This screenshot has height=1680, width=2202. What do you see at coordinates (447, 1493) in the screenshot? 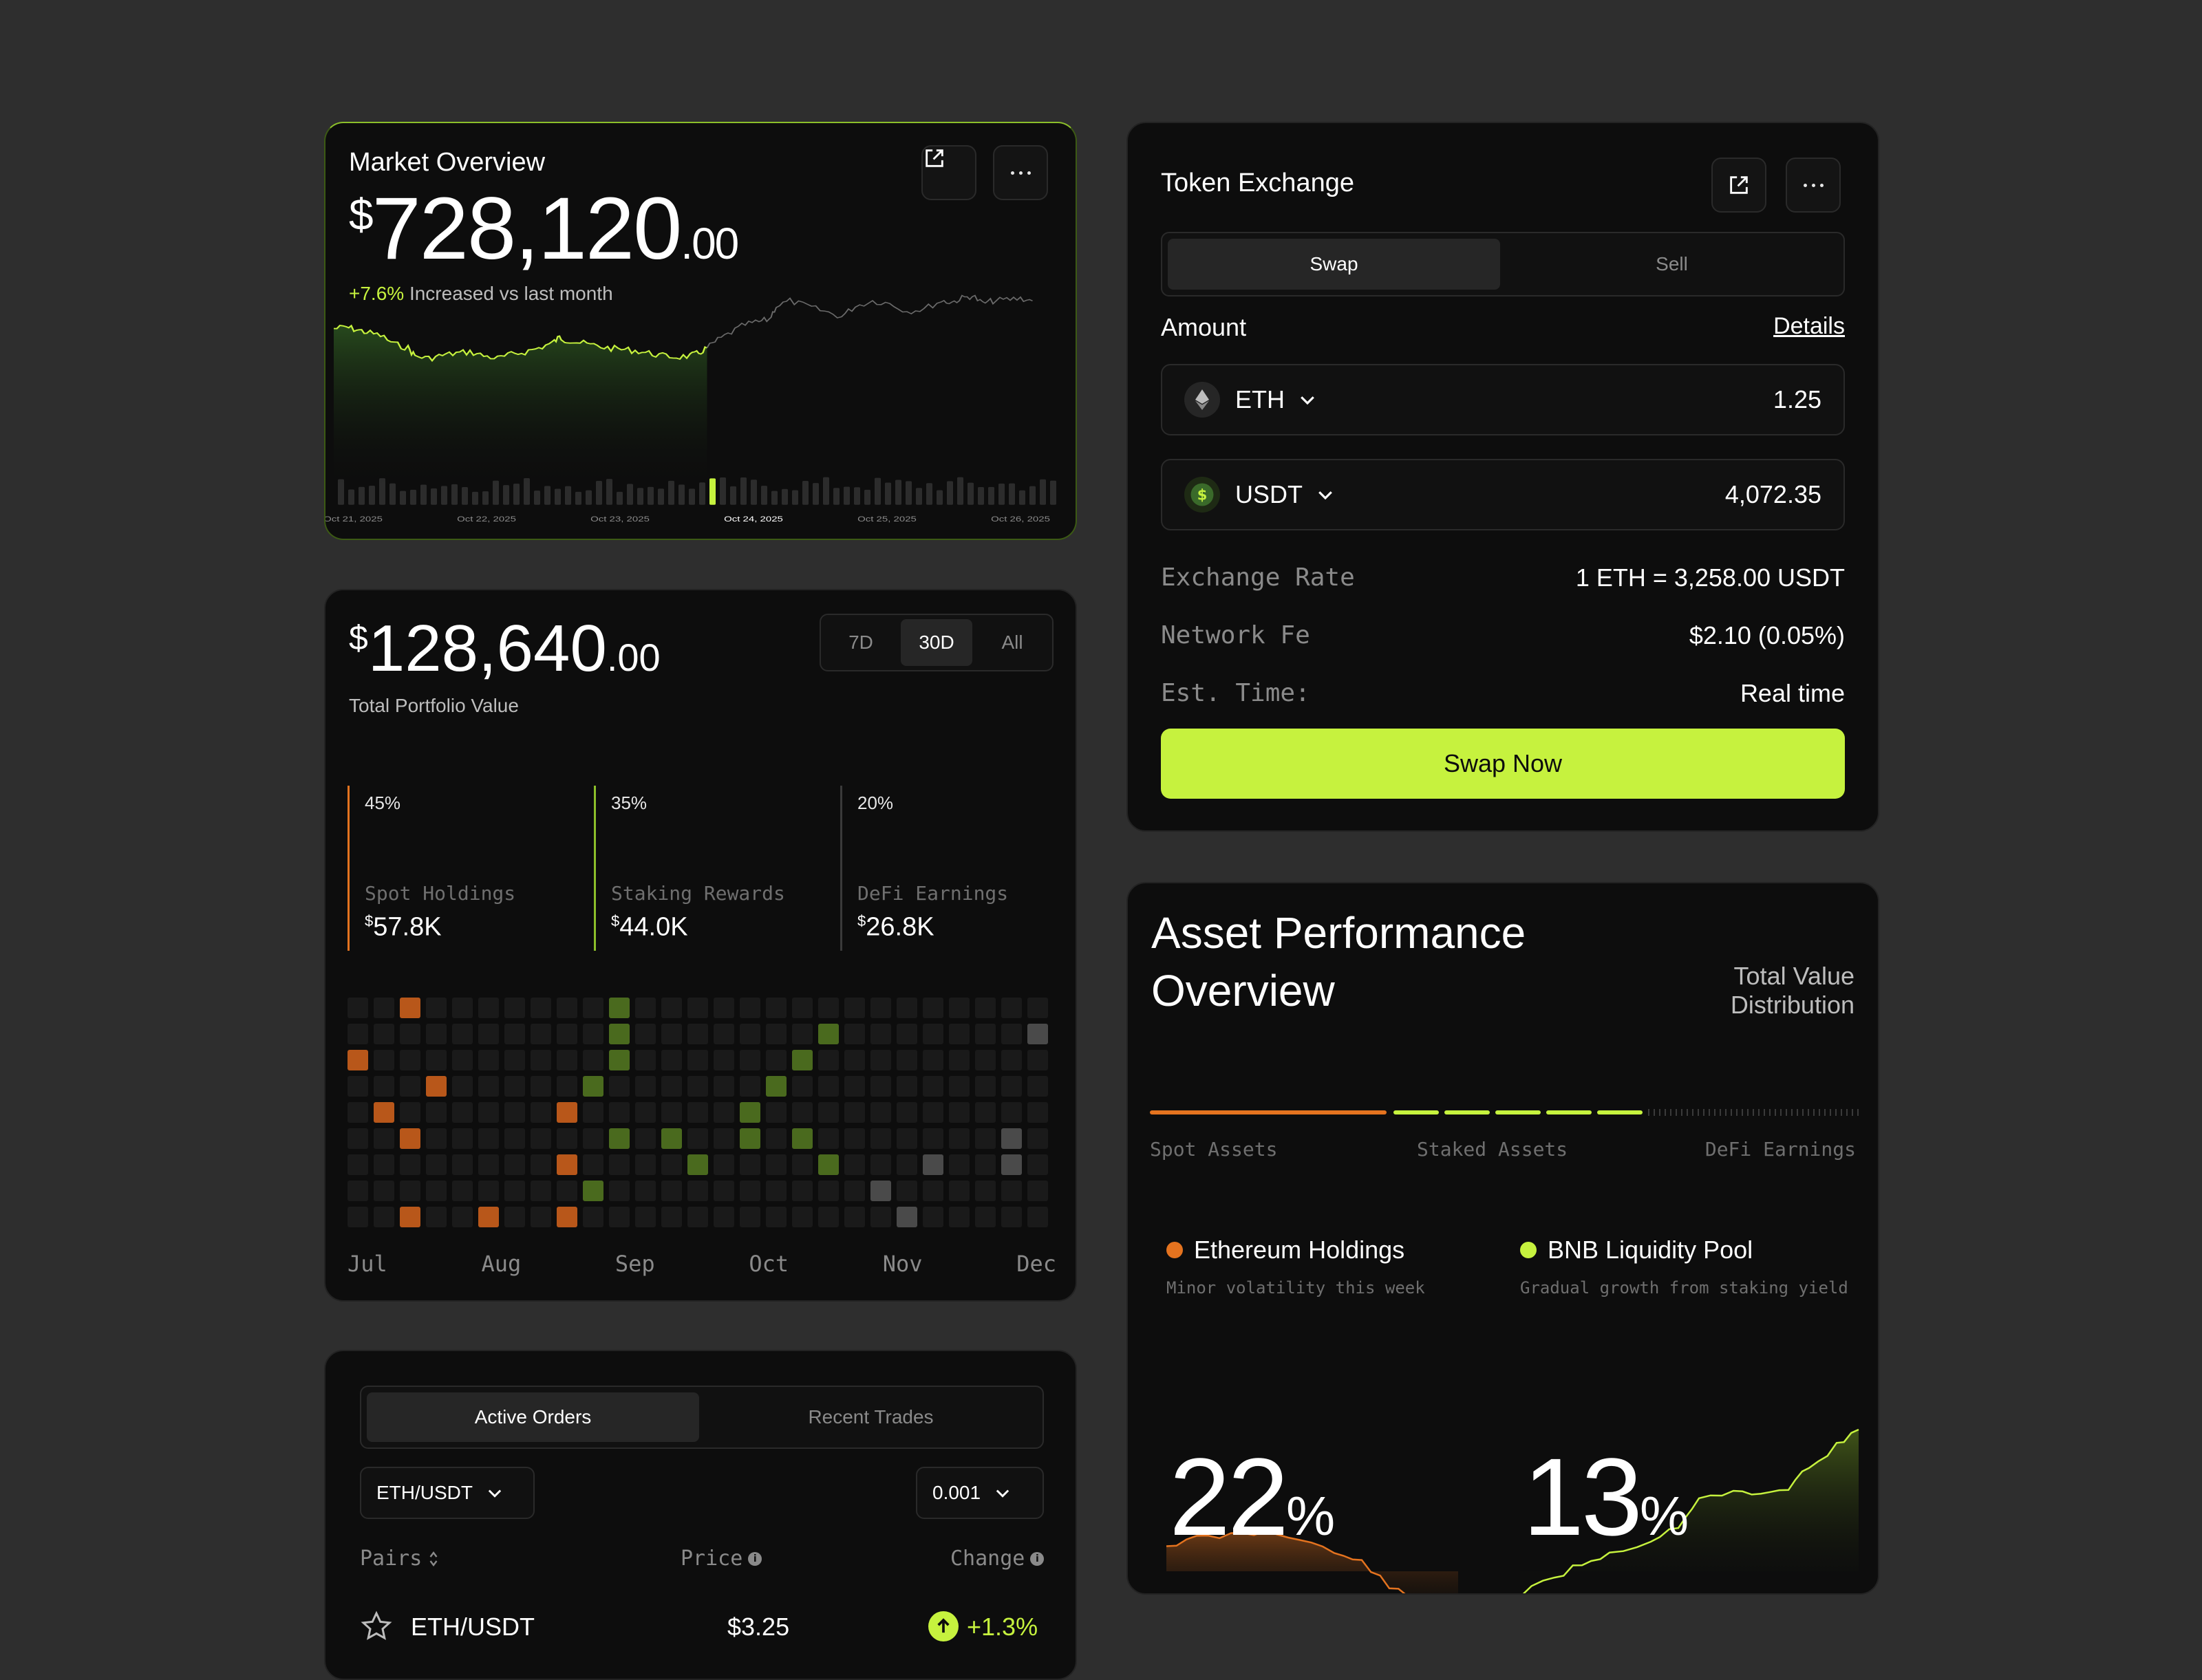
I see `pair-select: ETH/USDT` at bounding box center [447, 1493].